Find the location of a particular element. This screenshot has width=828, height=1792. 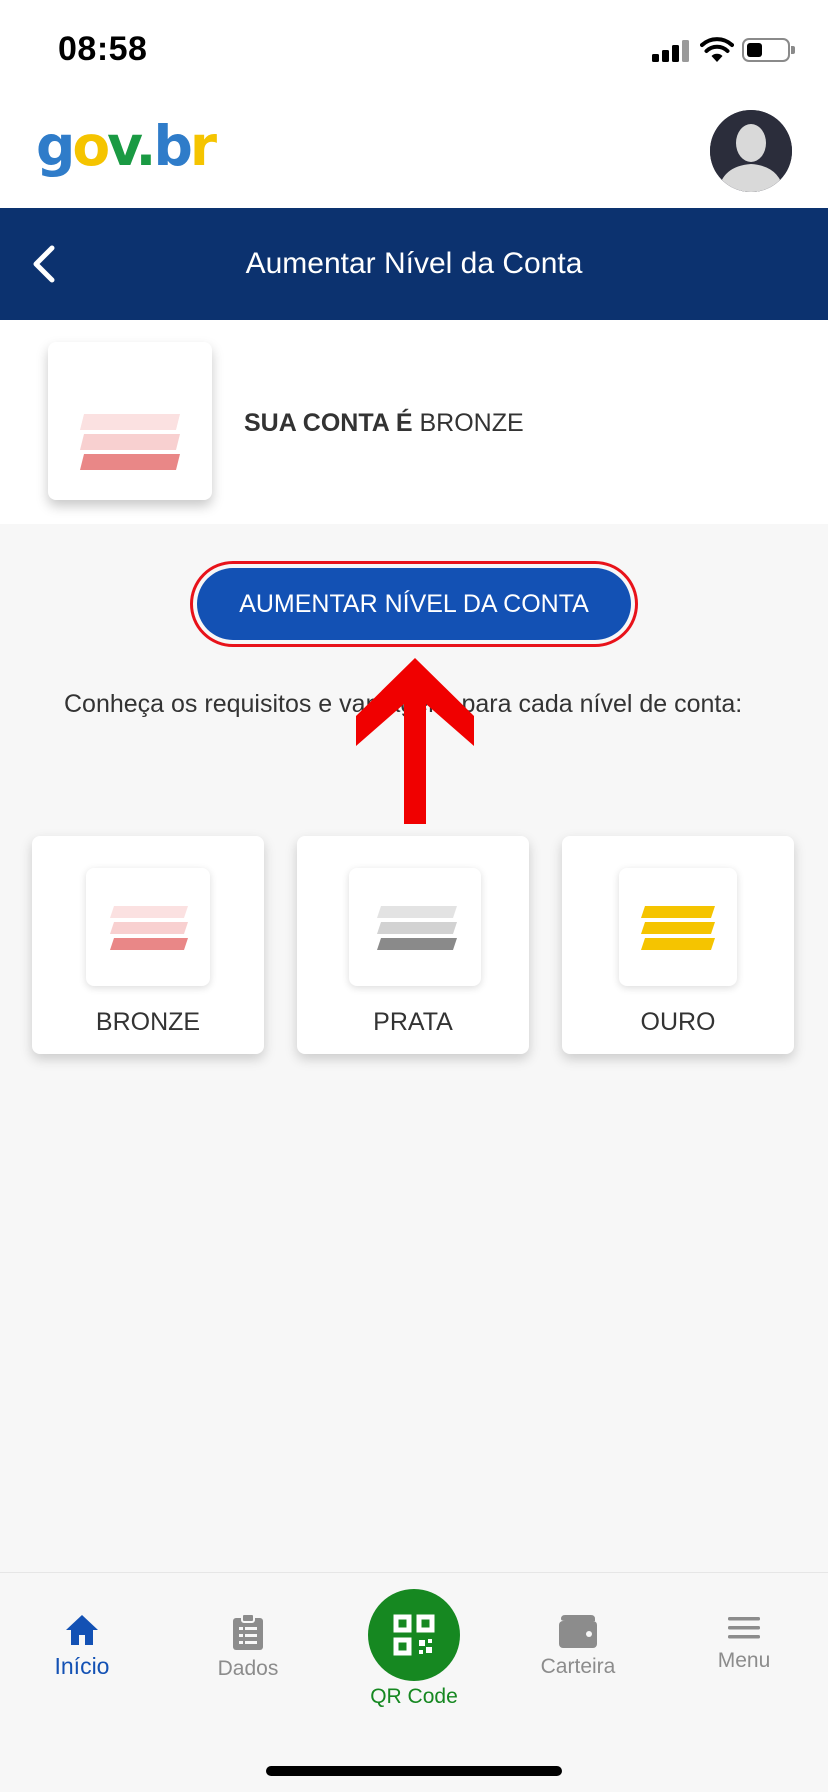

wifi-icon is located at coordinates (717, 49).